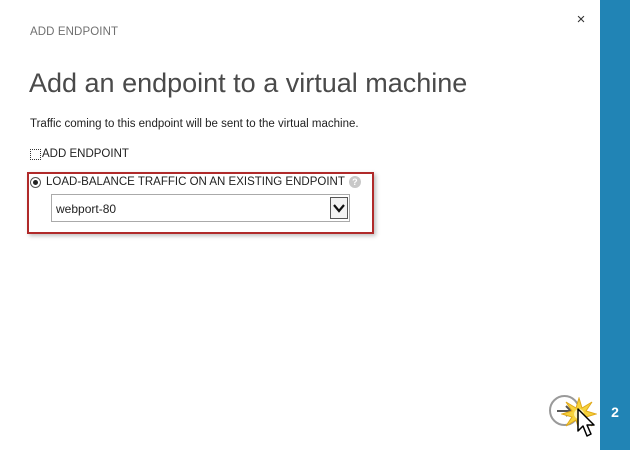  What do you see at coordinates (35, 154) in the screenshot?
I see `add-endpoint-radio` at bounding box center [35, 154].